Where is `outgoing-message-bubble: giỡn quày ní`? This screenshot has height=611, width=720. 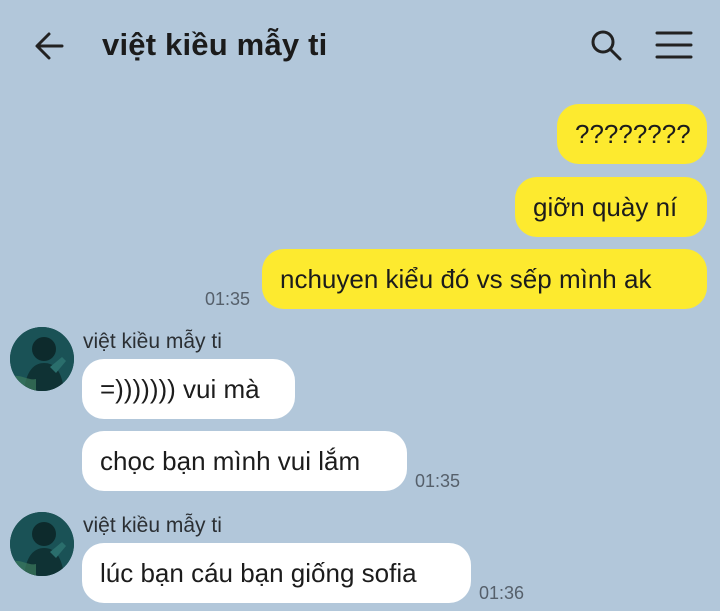 outgoing-message-bubble: giỡn quày ní is located at coordinates (611, 207).